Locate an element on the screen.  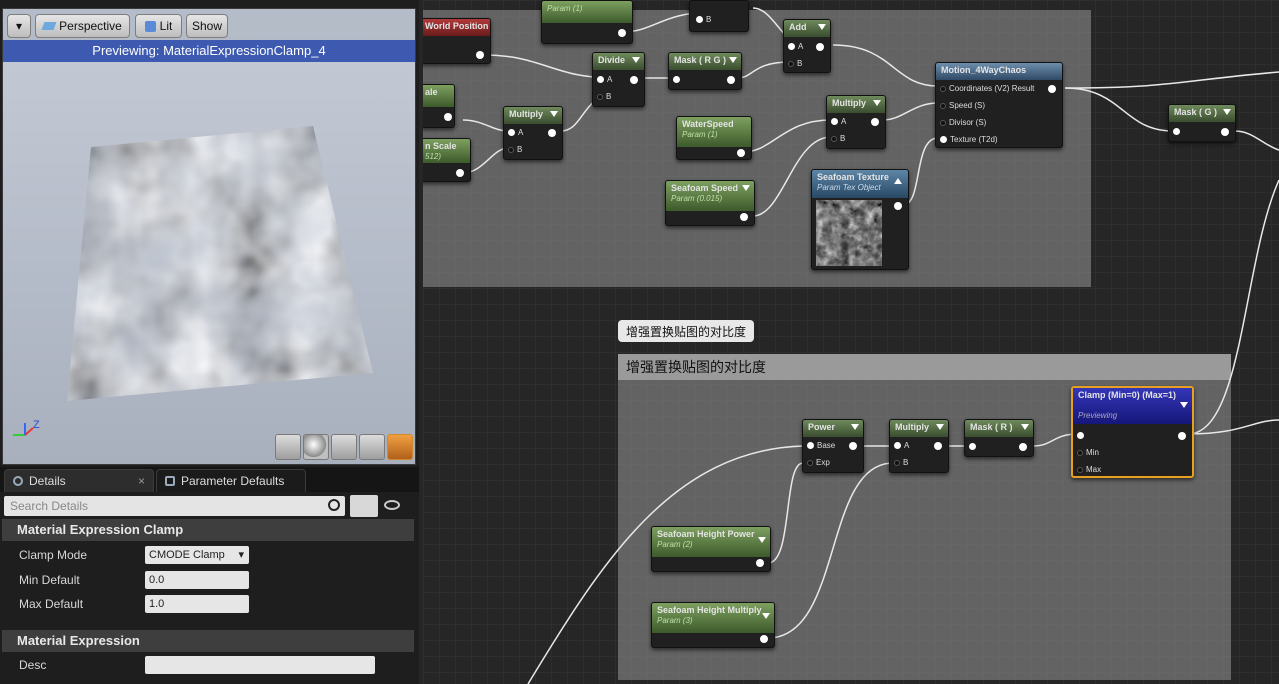
preview-plane is located at coordinates (193, 281).